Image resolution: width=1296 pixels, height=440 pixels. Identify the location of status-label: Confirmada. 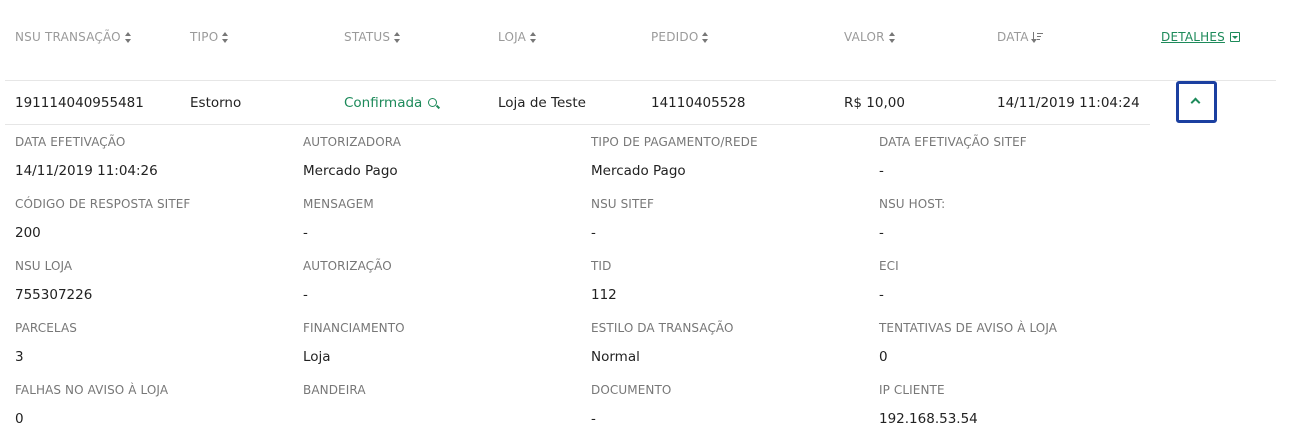
(383, 103).